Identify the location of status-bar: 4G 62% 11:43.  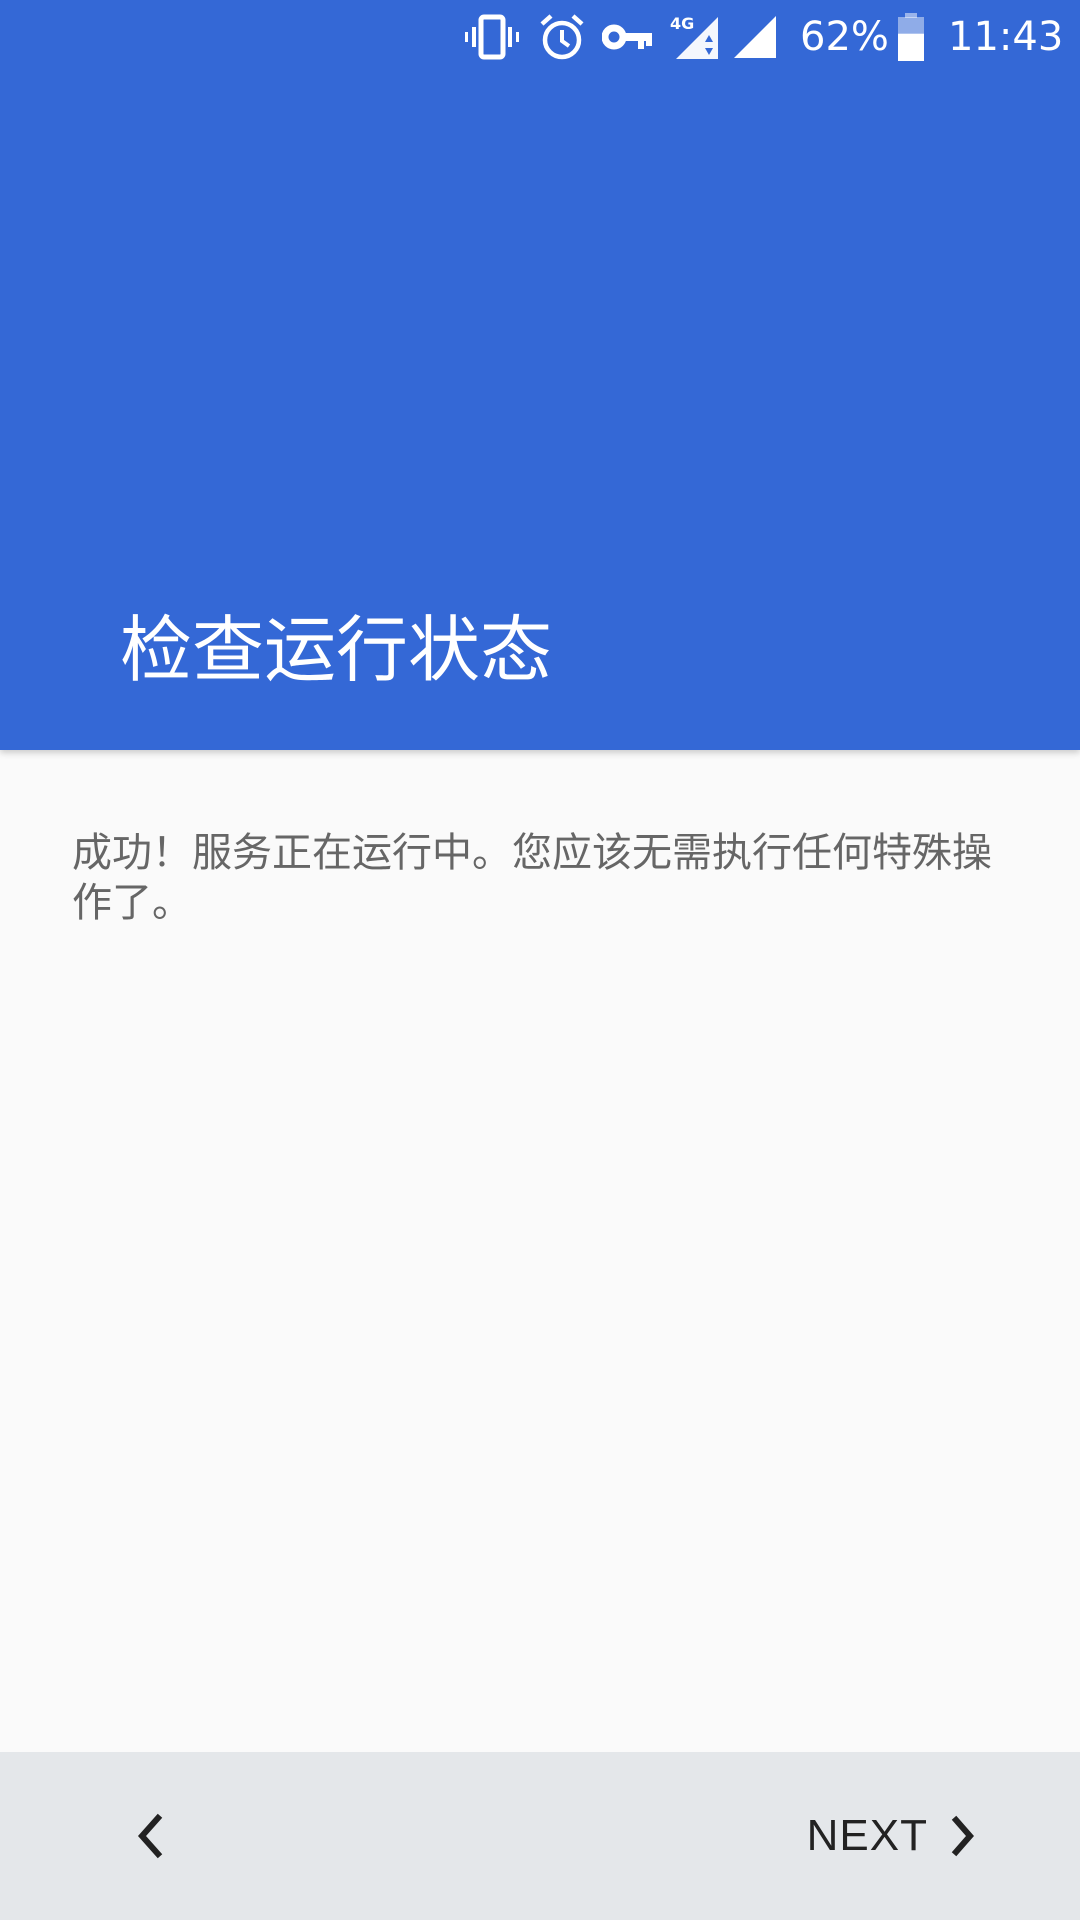
(540, 37).